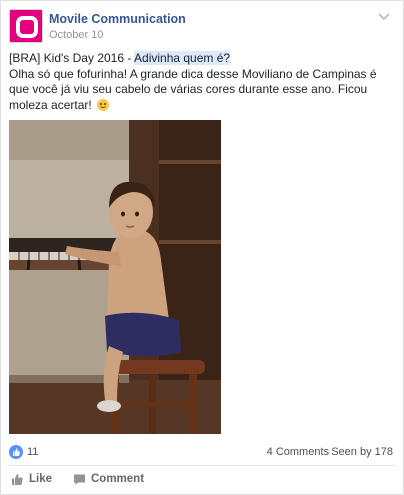 Image resolution: width=404 pixels, height=495 pixels. I want to click on movile-logo-icon, so click(27, 27).